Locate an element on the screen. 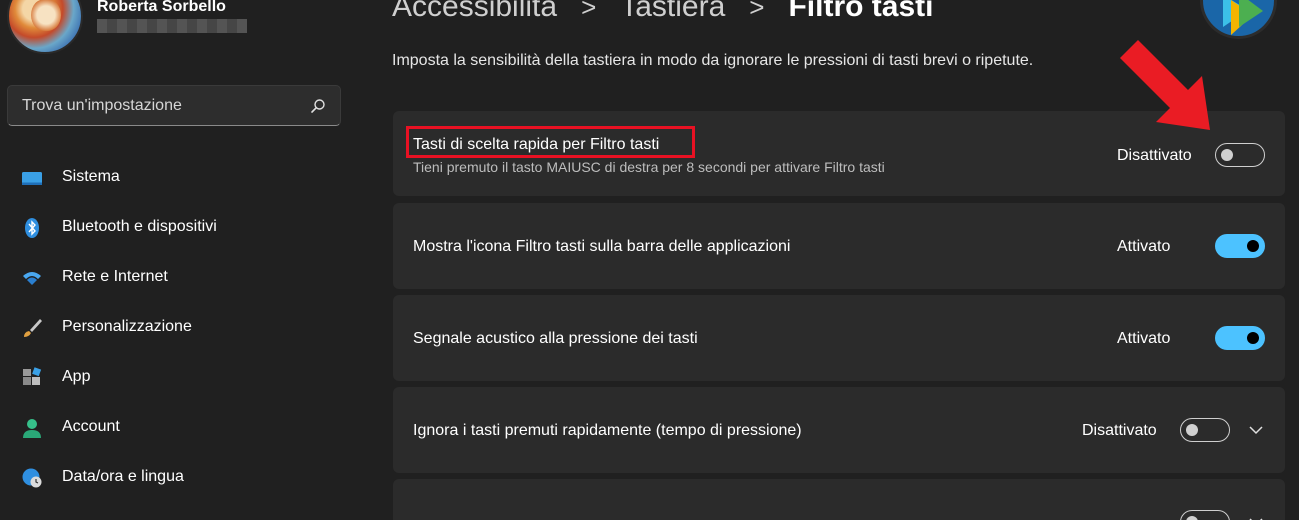 The width and height of the screenshot is (1299, 520). sidebar-item-label: Bluetooth e dispositivi is located at coordinates (139, 226).